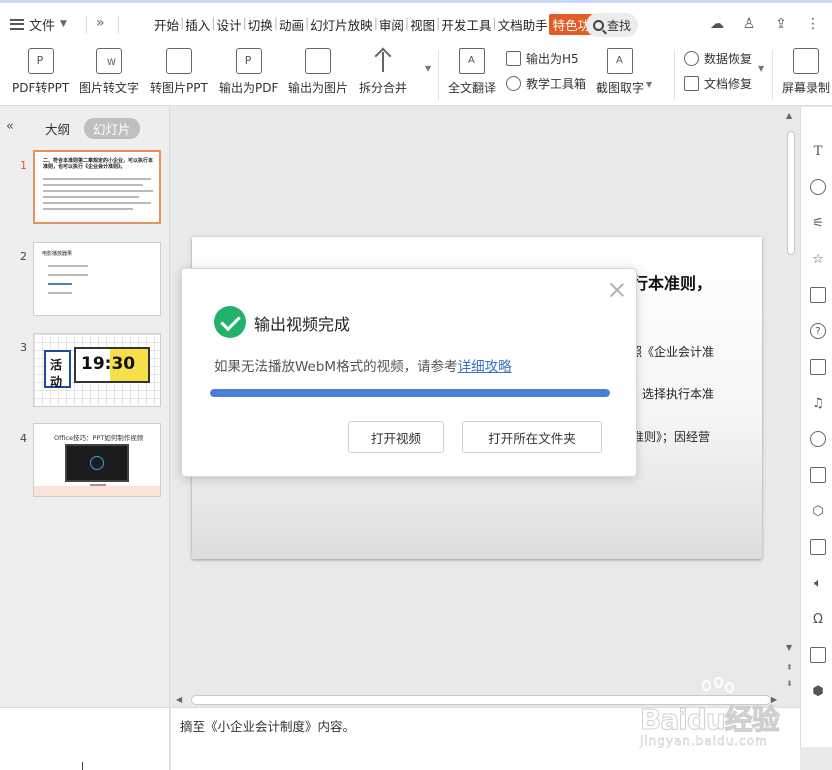 The width and height of the screenshot is (832, 770). Describe the element at coordinates (672, 394) in the screenshot. I see `slide-text-line: ，选择执行本准` at that location.